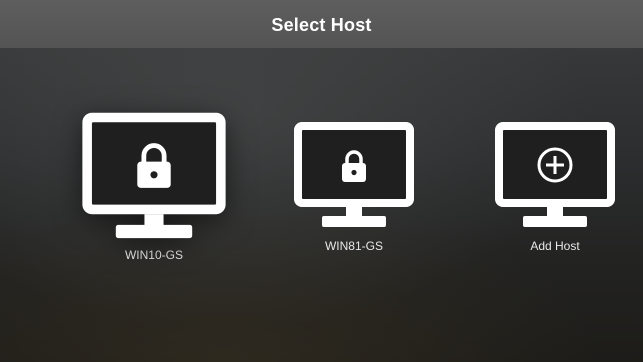  Describe the element at coordinates (353, 246) in the screenshot. I see `host-name-label: WIN81-GS` at that location.